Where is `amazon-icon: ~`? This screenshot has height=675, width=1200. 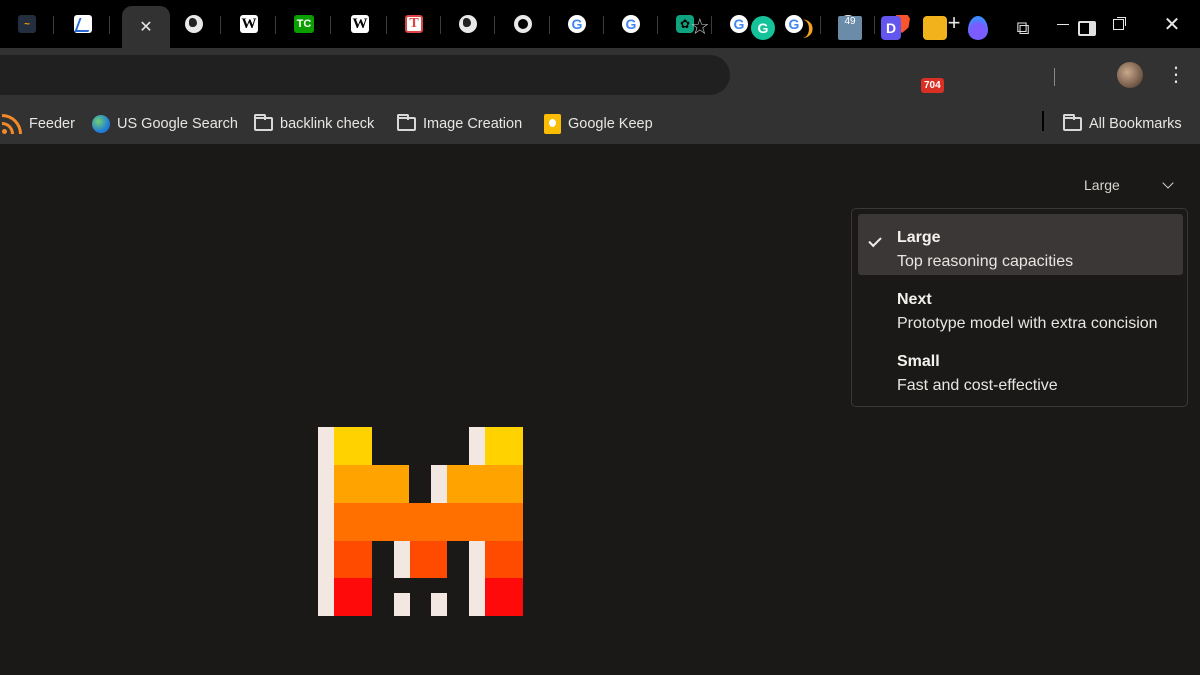
amazon-icon: ~ is located at coordinates (27, 24).